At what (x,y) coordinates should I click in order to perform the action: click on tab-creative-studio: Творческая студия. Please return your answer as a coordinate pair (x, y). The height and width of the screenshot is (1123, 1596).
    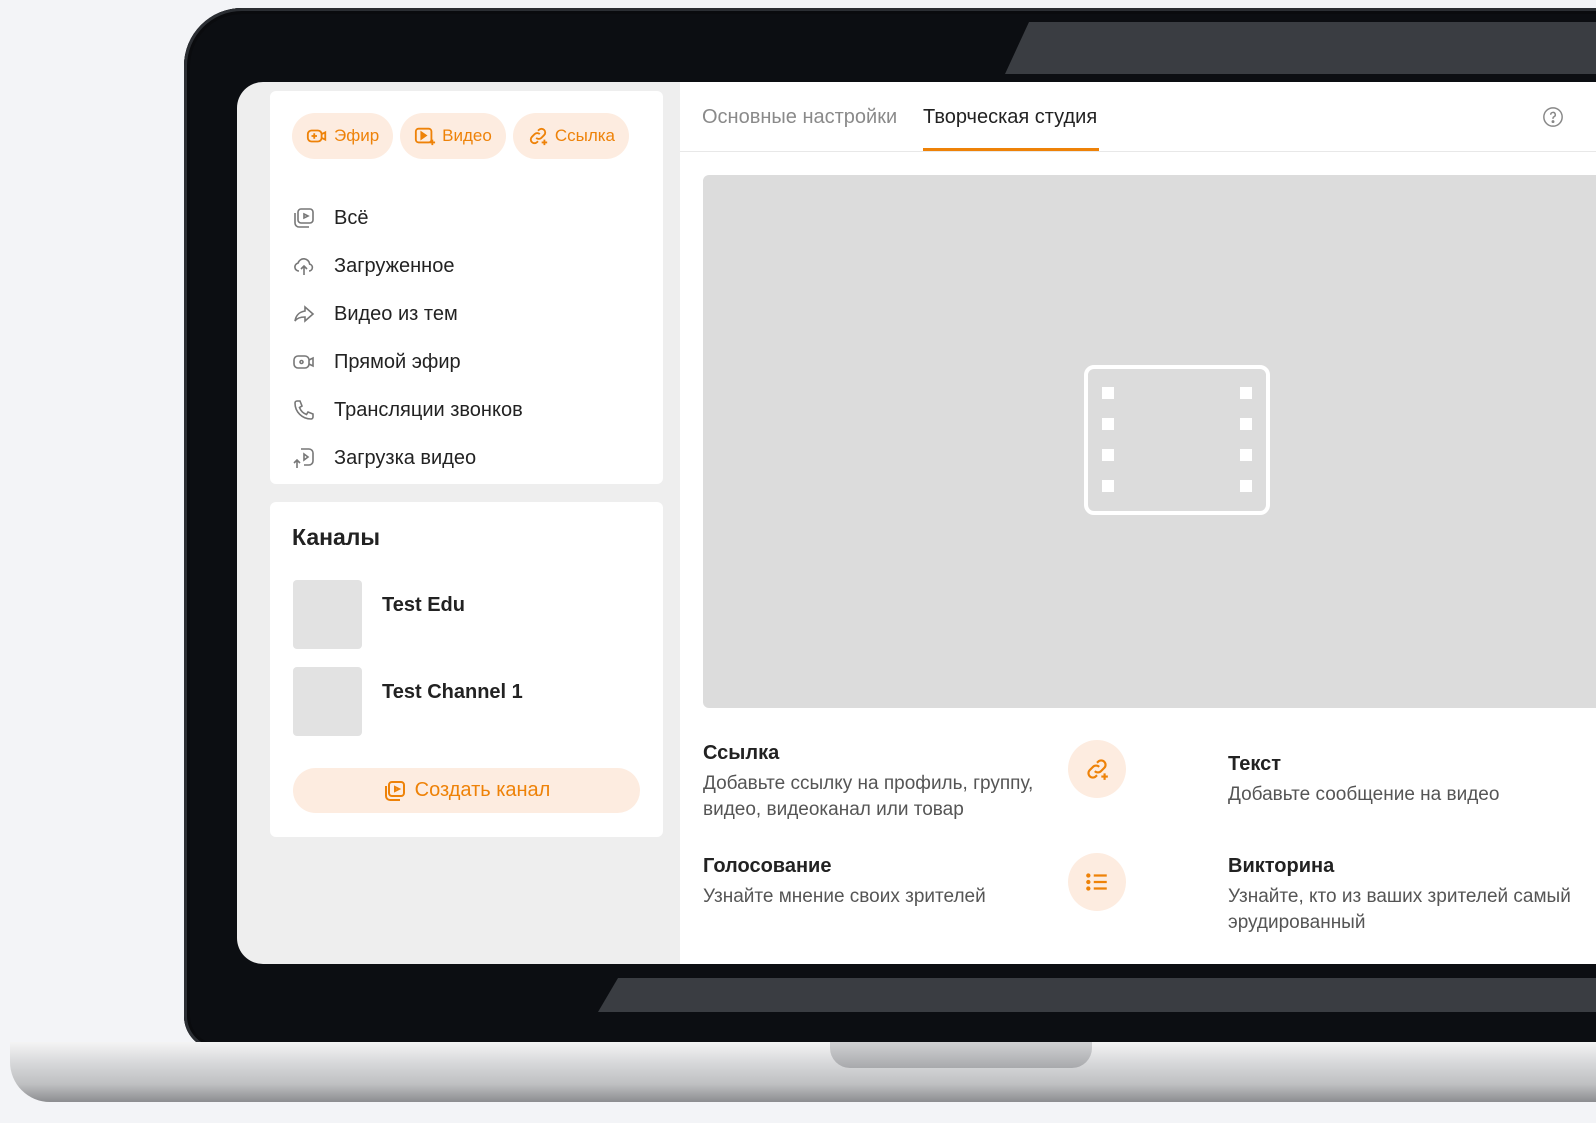
    Looking at the image, I should click on (1010, 117).